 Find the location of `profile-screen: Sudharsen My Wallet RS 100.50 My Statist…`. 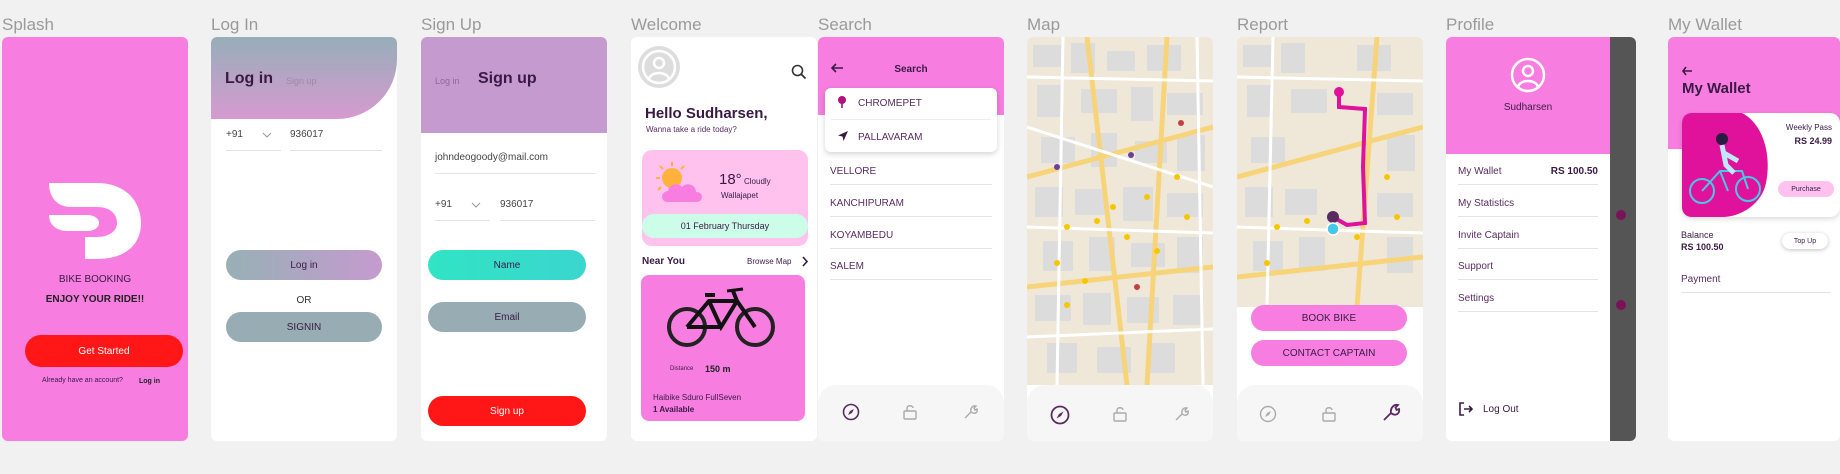

profile-screen: Sudharsen My Wallet RS 100.50 My Statist… is located at coordinates (1541, 239).